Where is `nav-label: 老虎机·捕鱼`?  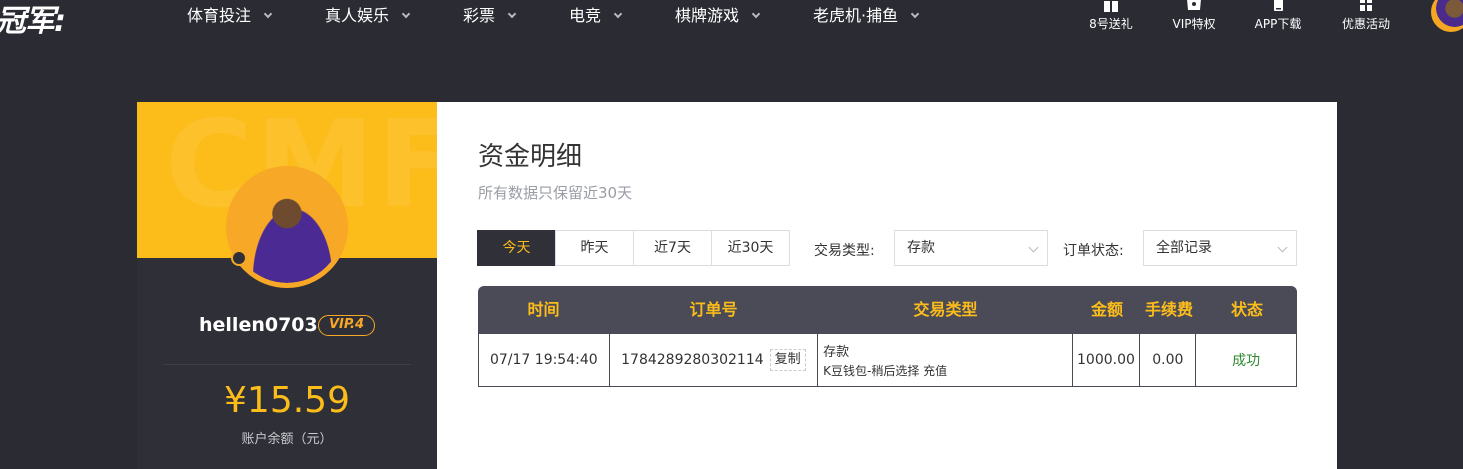 nav-label: 老虎机·捕鱼 is located at coordinates (856, 15).